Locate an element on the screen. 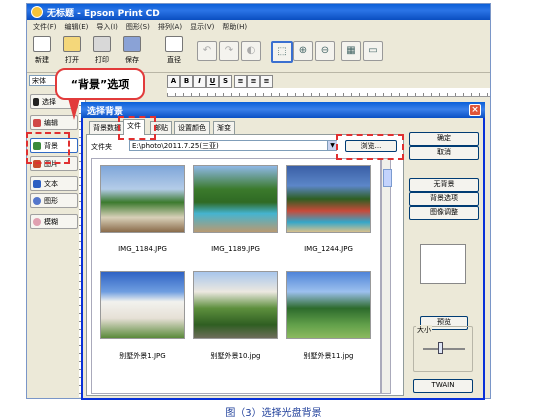 The image size is (547, 420). zoom-in-icon: ⊕ is located at coordinates (303, 50).